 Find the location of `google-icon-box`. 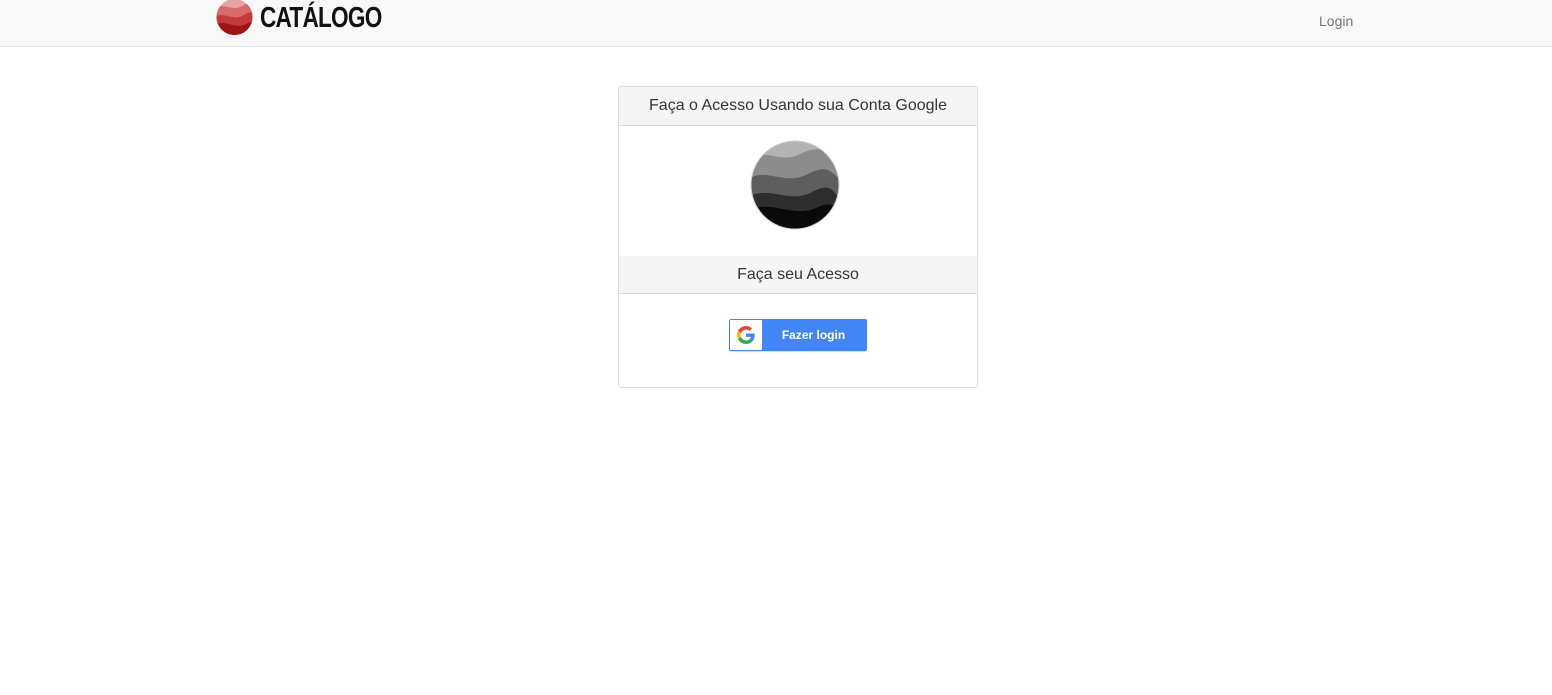

google-icon-box is located at coordinates (746, 335).